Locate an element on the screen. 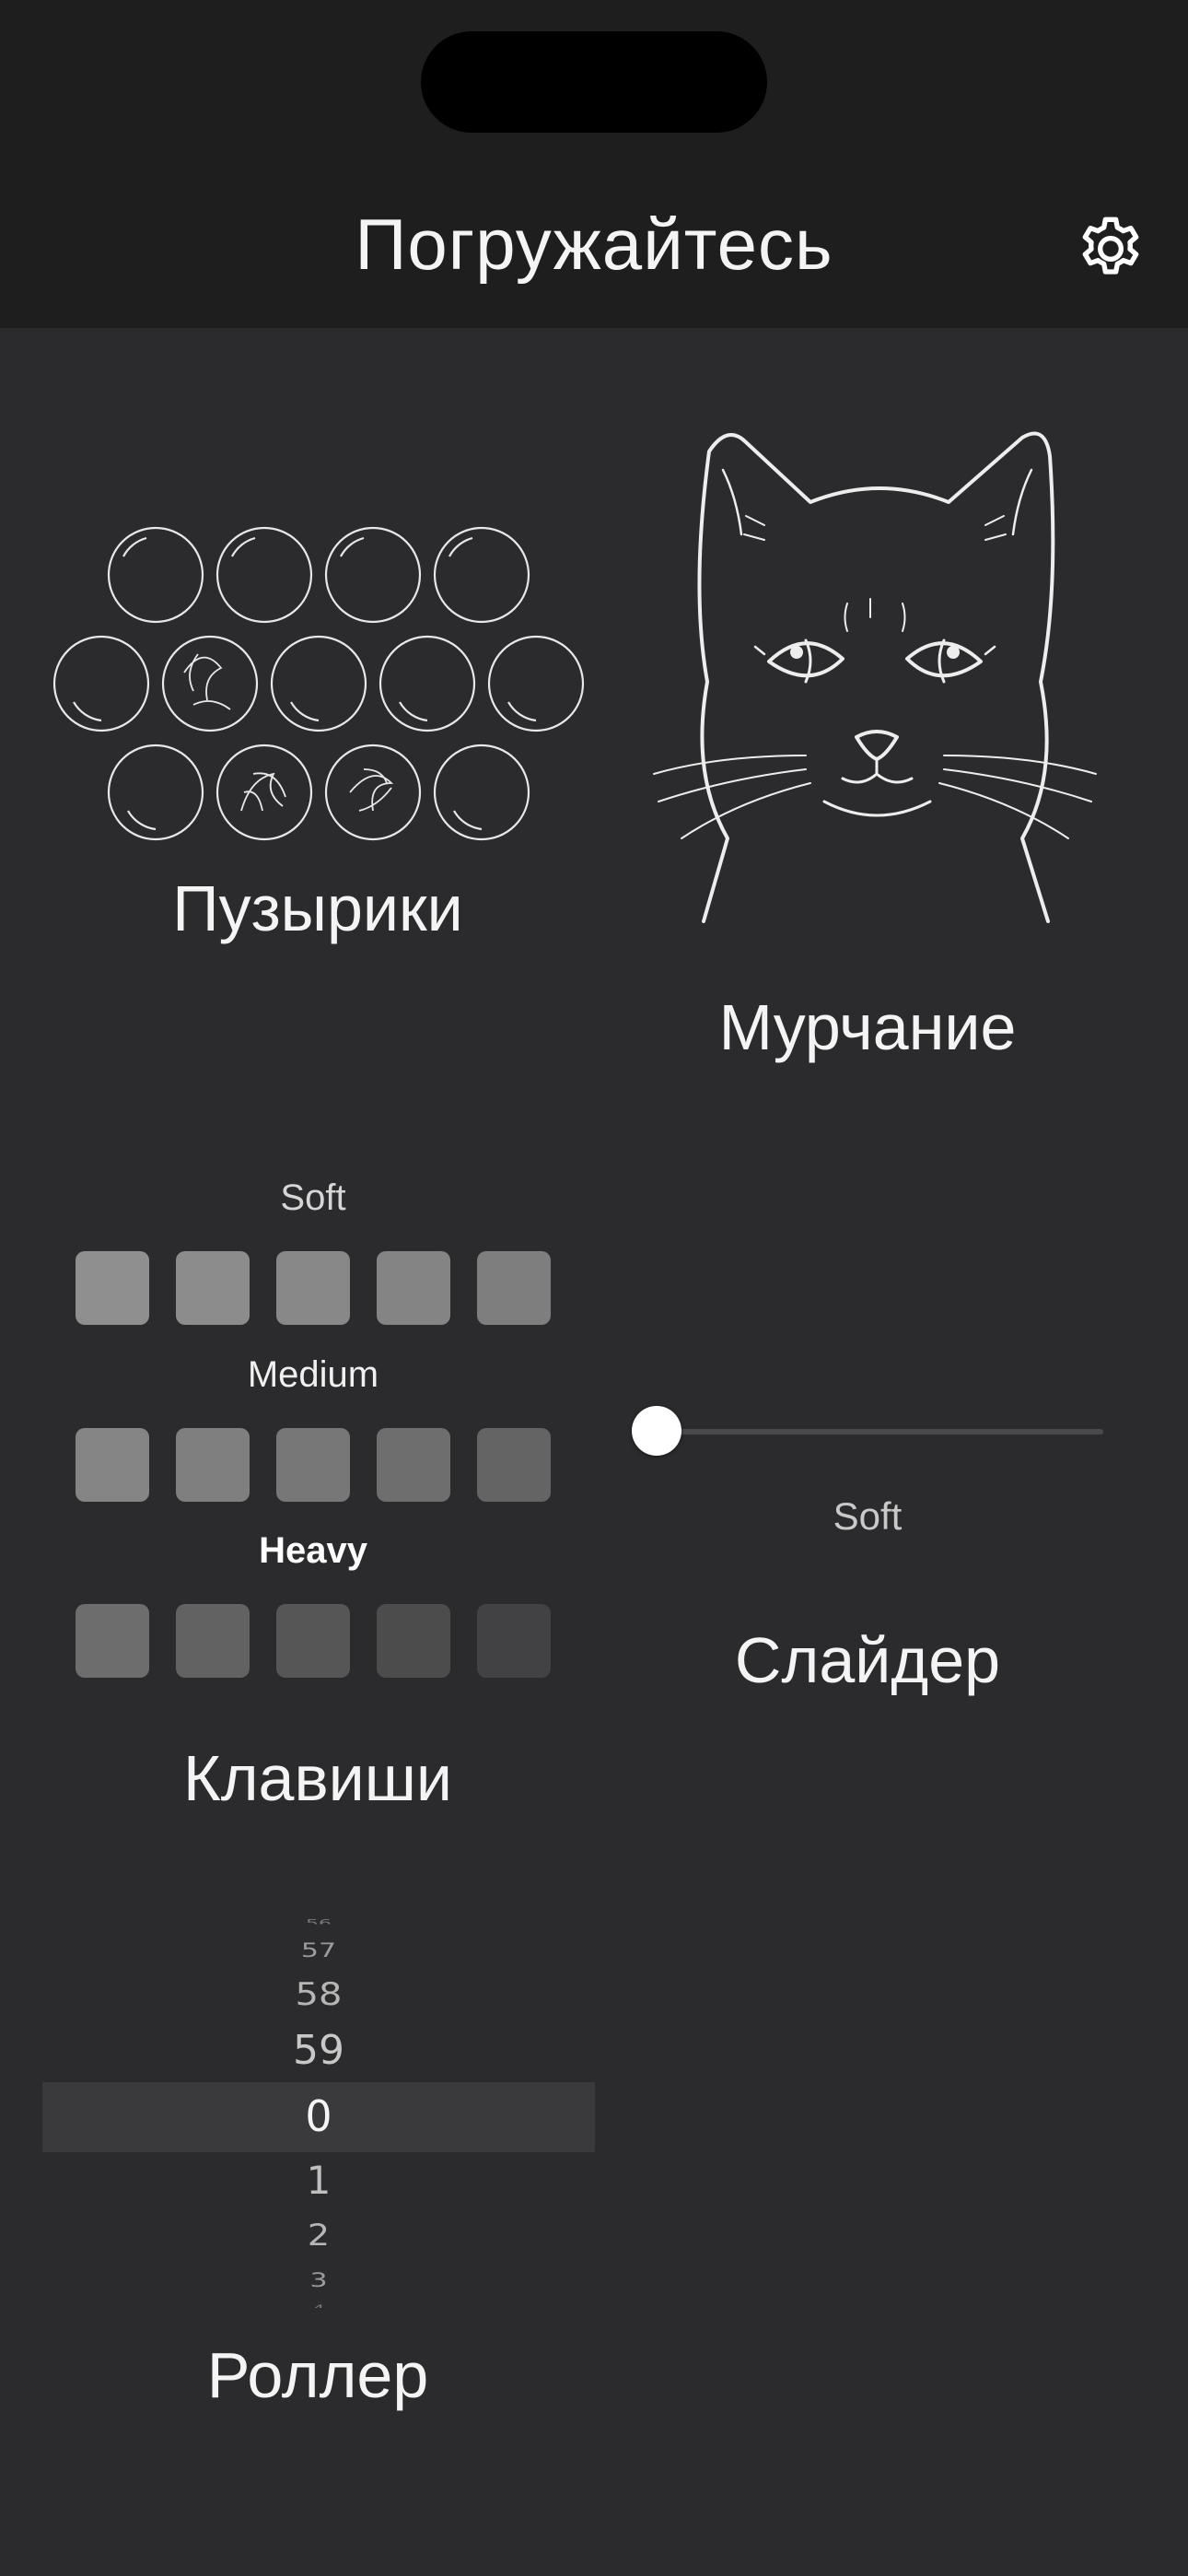 The height and width of the screenshot is (2576, 1188). bubble-wrap-icon is located at coordinates (322, 682).